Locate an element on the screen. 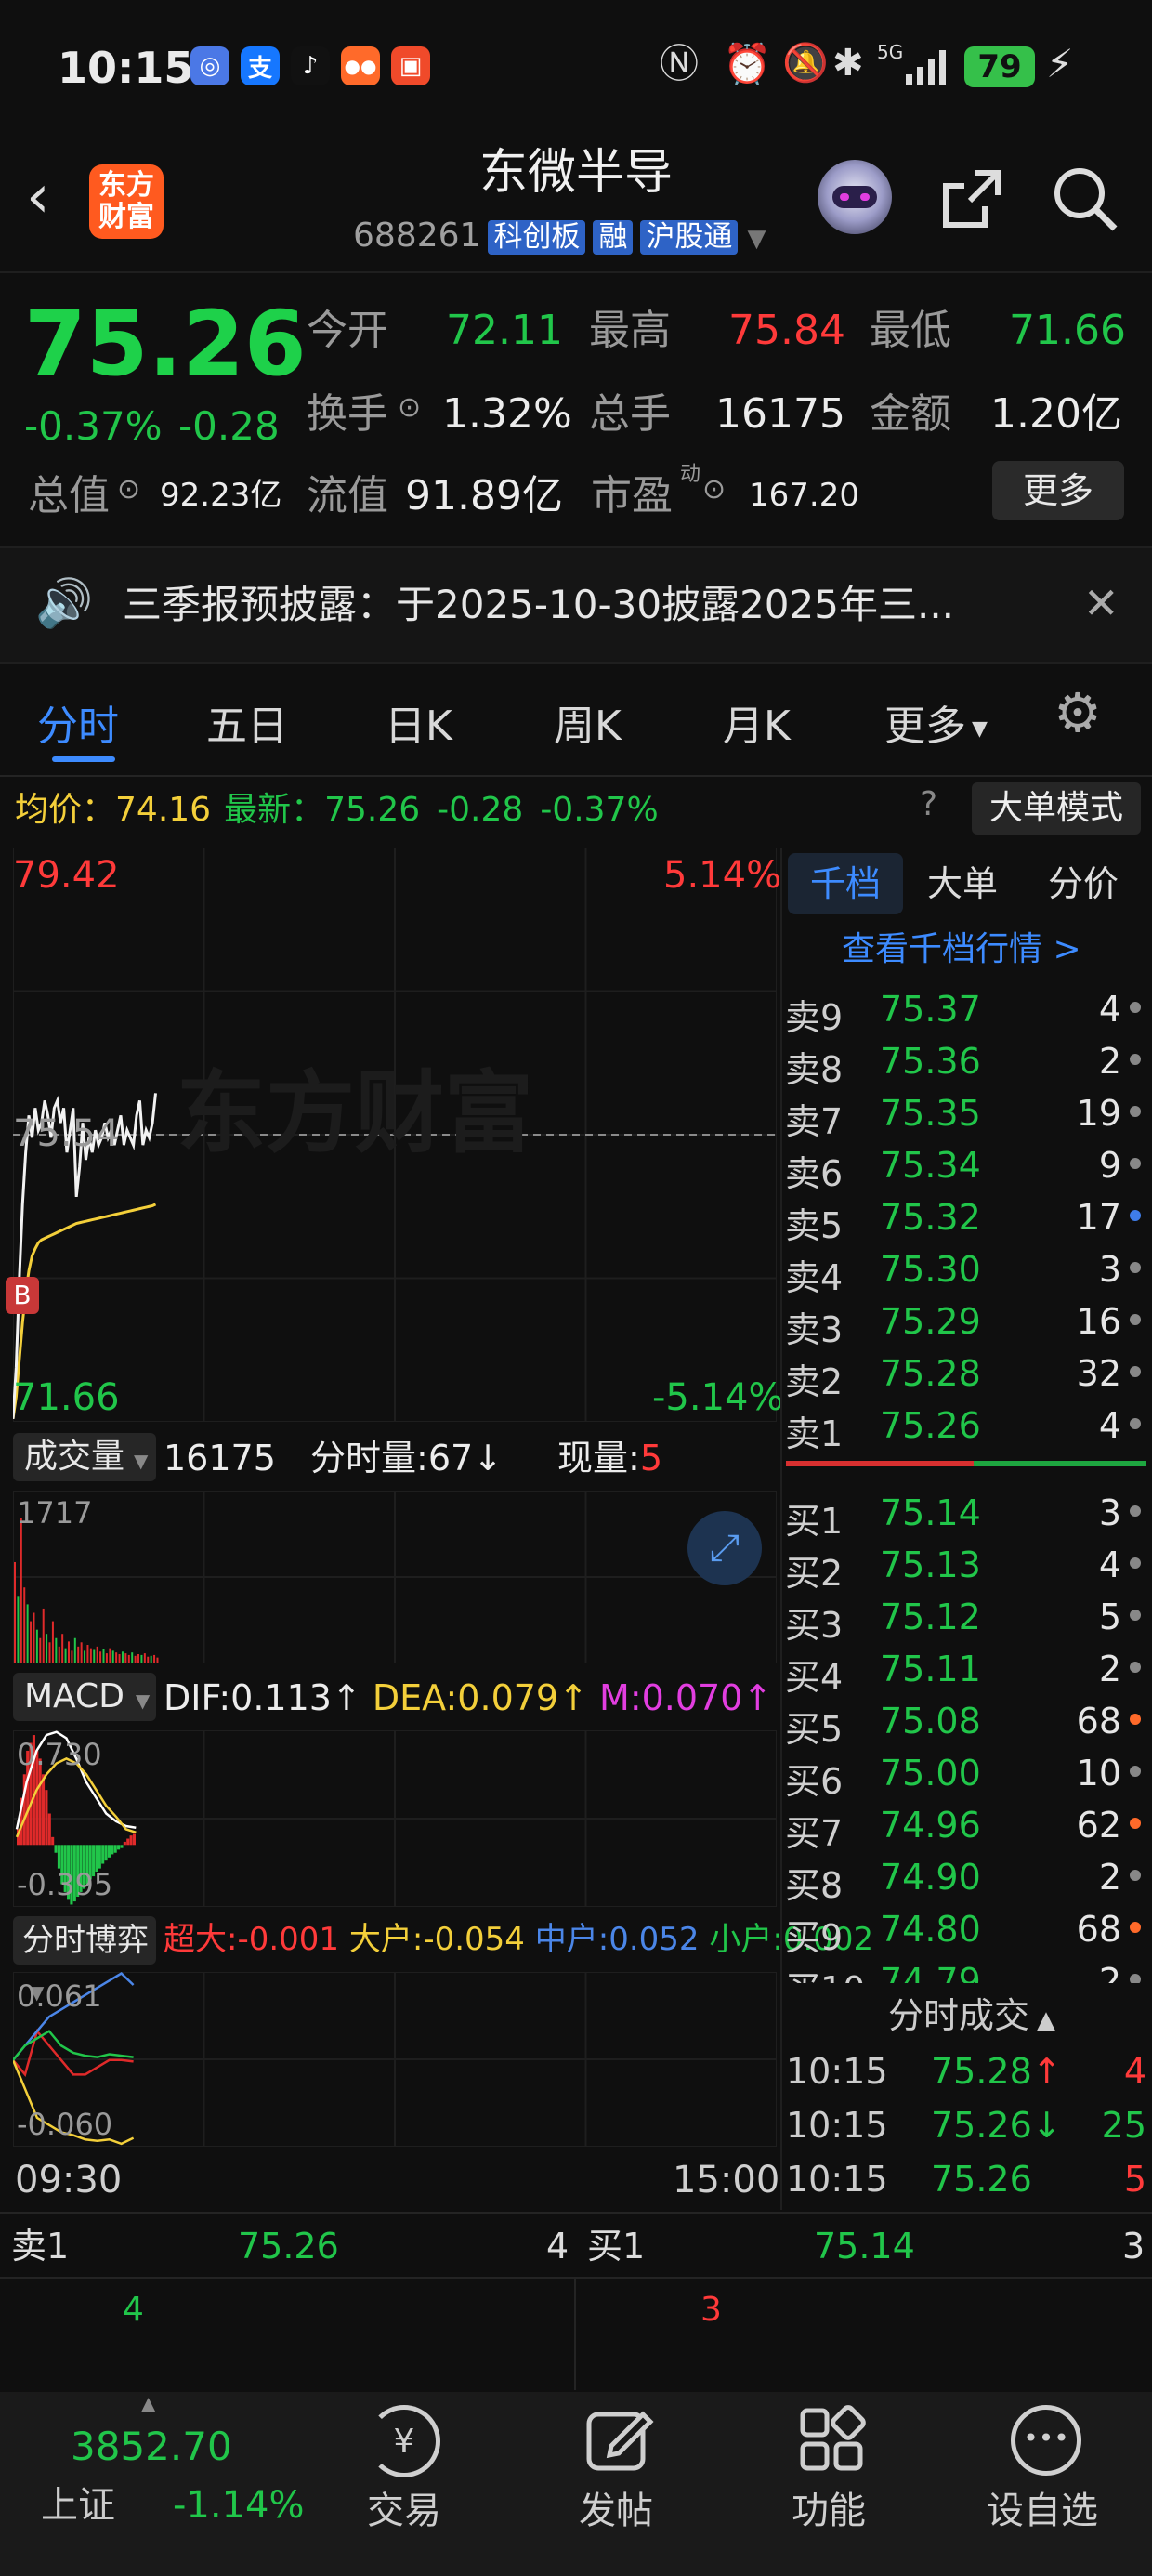 The image size is (1152, 2576). tab-big-order: 大单 is located at coordinates (962, 883).